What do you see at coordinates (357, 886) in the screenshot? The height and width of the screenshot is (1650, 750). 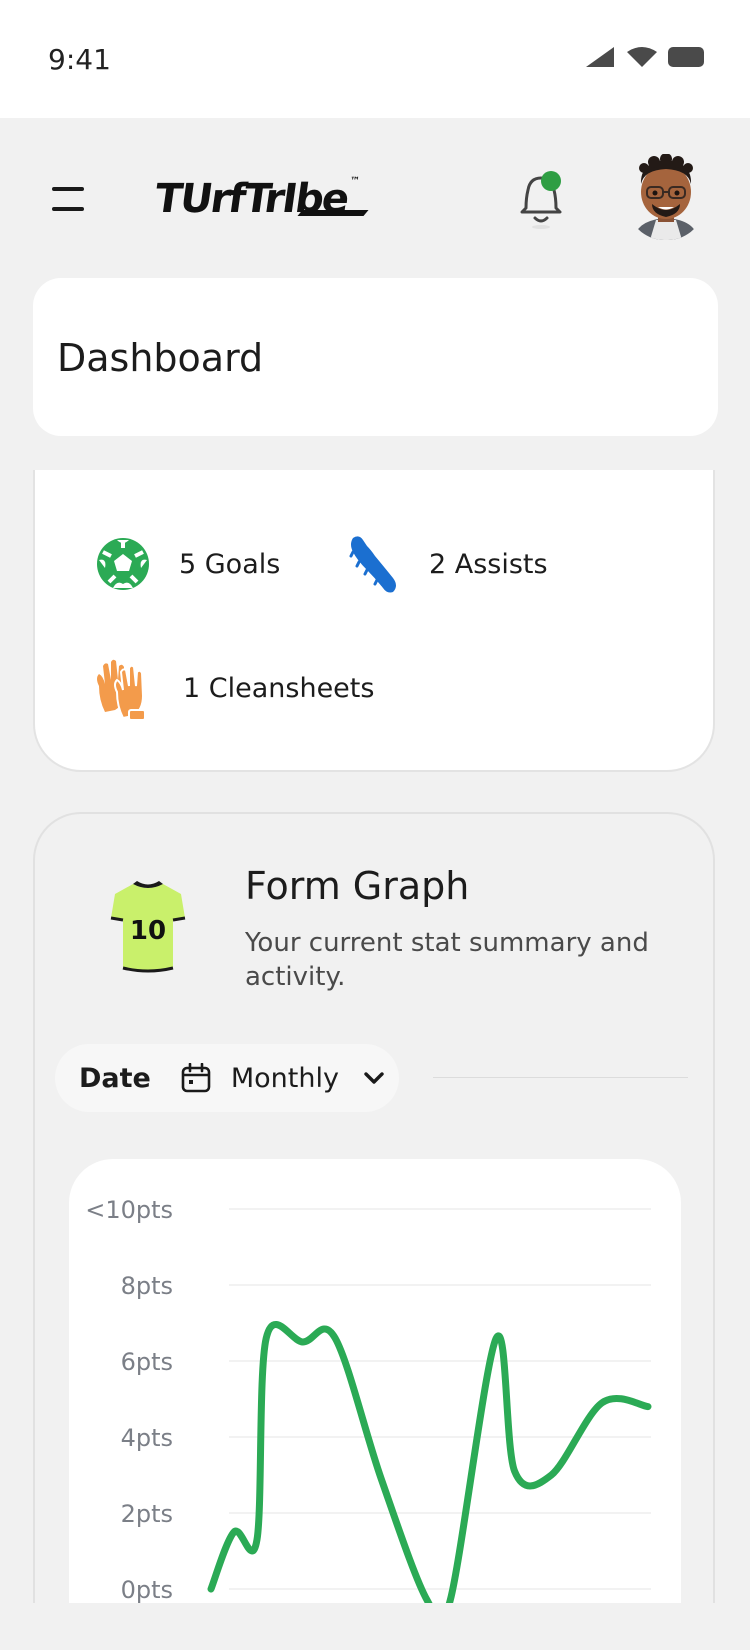 I see `form-graph-title: Form Graph` at bounding box center [357, 886].